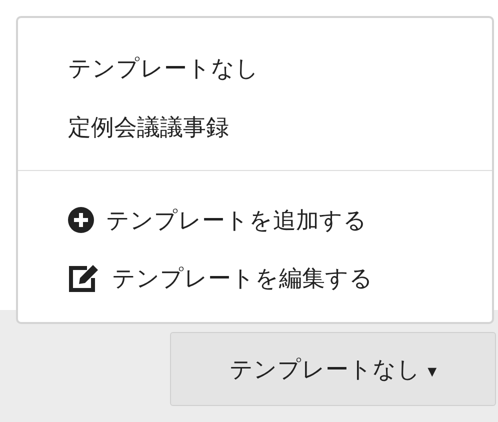  What do you see at coordinates (81, 220) in the screenshot?
I see `plus-circle-icon` at bounding box center [81, 220].